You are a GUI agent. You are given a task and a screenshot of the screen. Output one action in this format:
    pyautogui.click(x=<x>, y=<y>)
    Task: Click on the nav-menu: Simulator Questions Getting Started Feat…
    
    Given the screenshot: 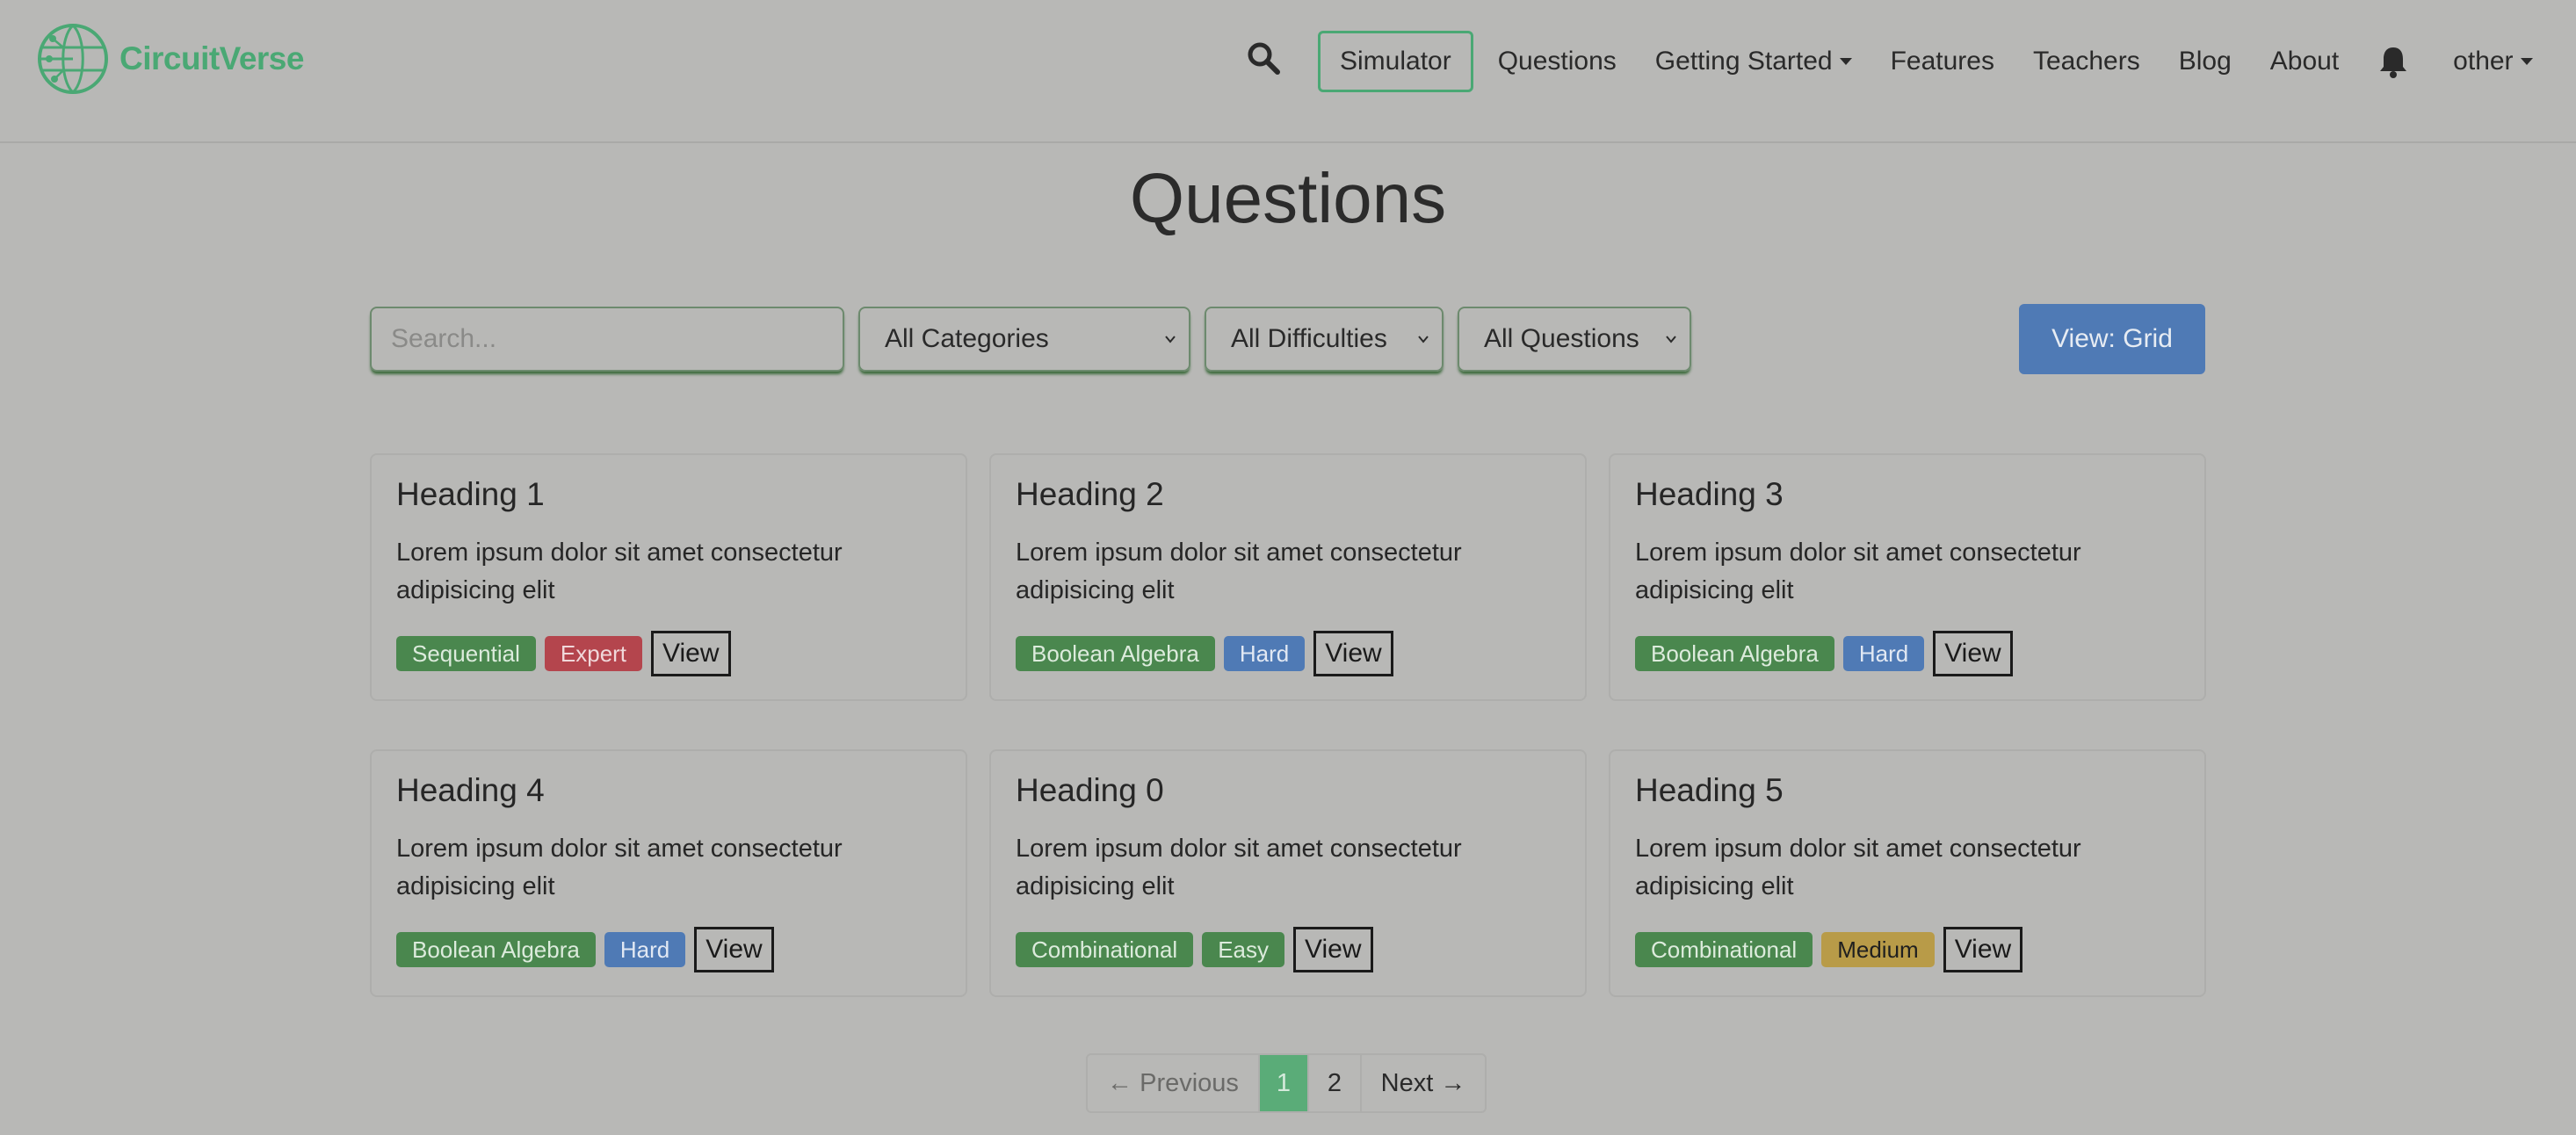 What is the action you would take?
    pyautogui.click(x=1925, y=61)
    